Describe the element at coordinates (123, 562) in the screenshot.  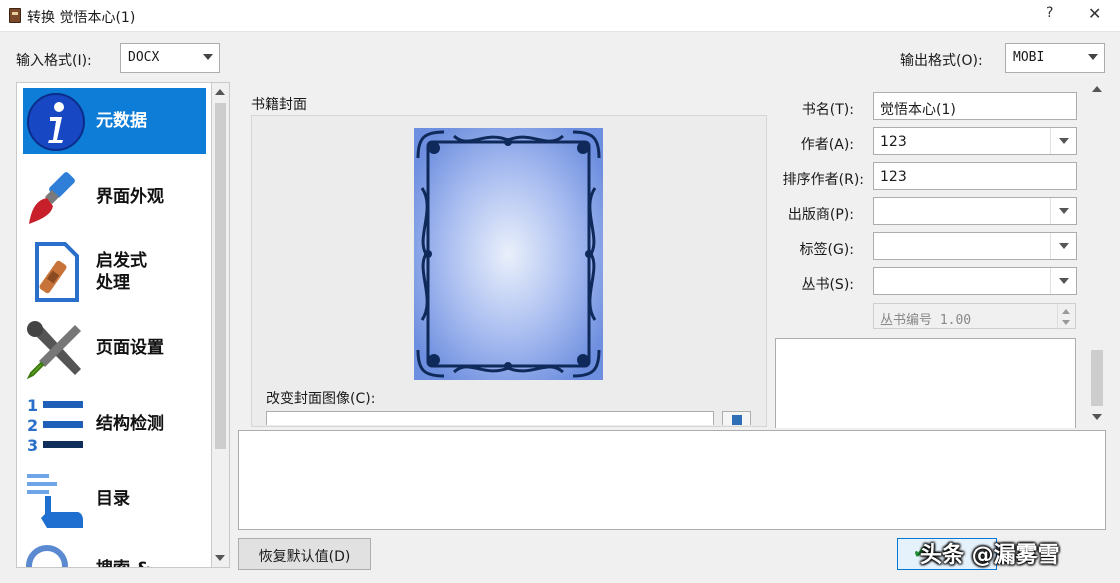
I see `sidebar-item-label: 搜索 &` at that location.